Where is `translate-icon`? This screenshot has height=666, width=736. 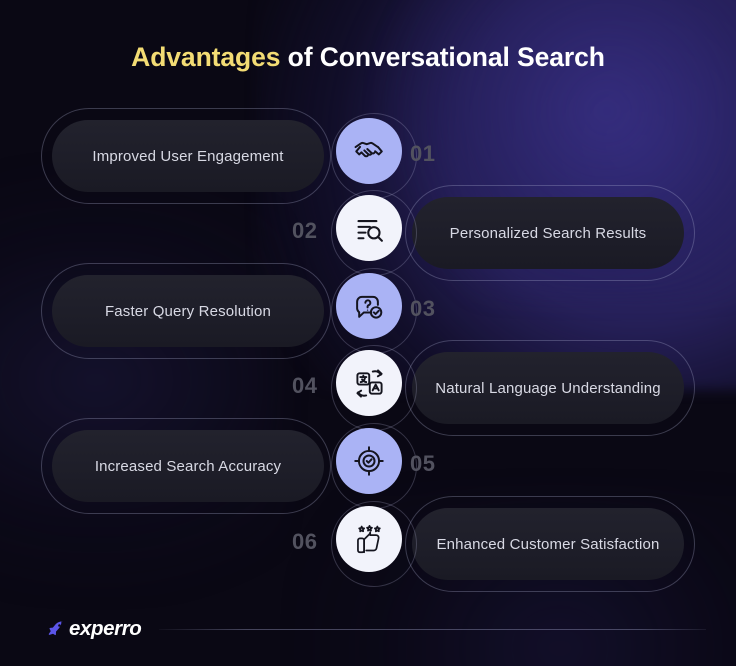
translate-icon is located at coordinates (369, 383).